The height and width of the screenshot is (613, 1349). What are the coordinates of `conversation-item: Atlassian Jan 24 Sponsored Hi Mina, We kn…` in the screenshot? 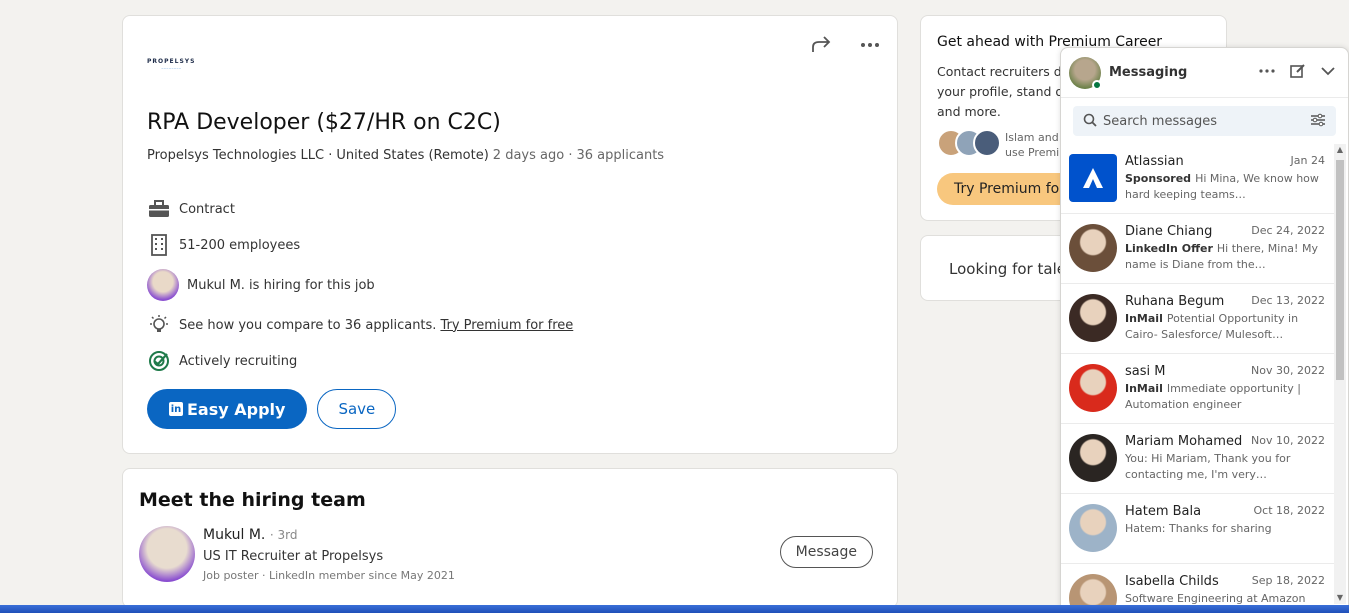 It's located at (1198, 179).